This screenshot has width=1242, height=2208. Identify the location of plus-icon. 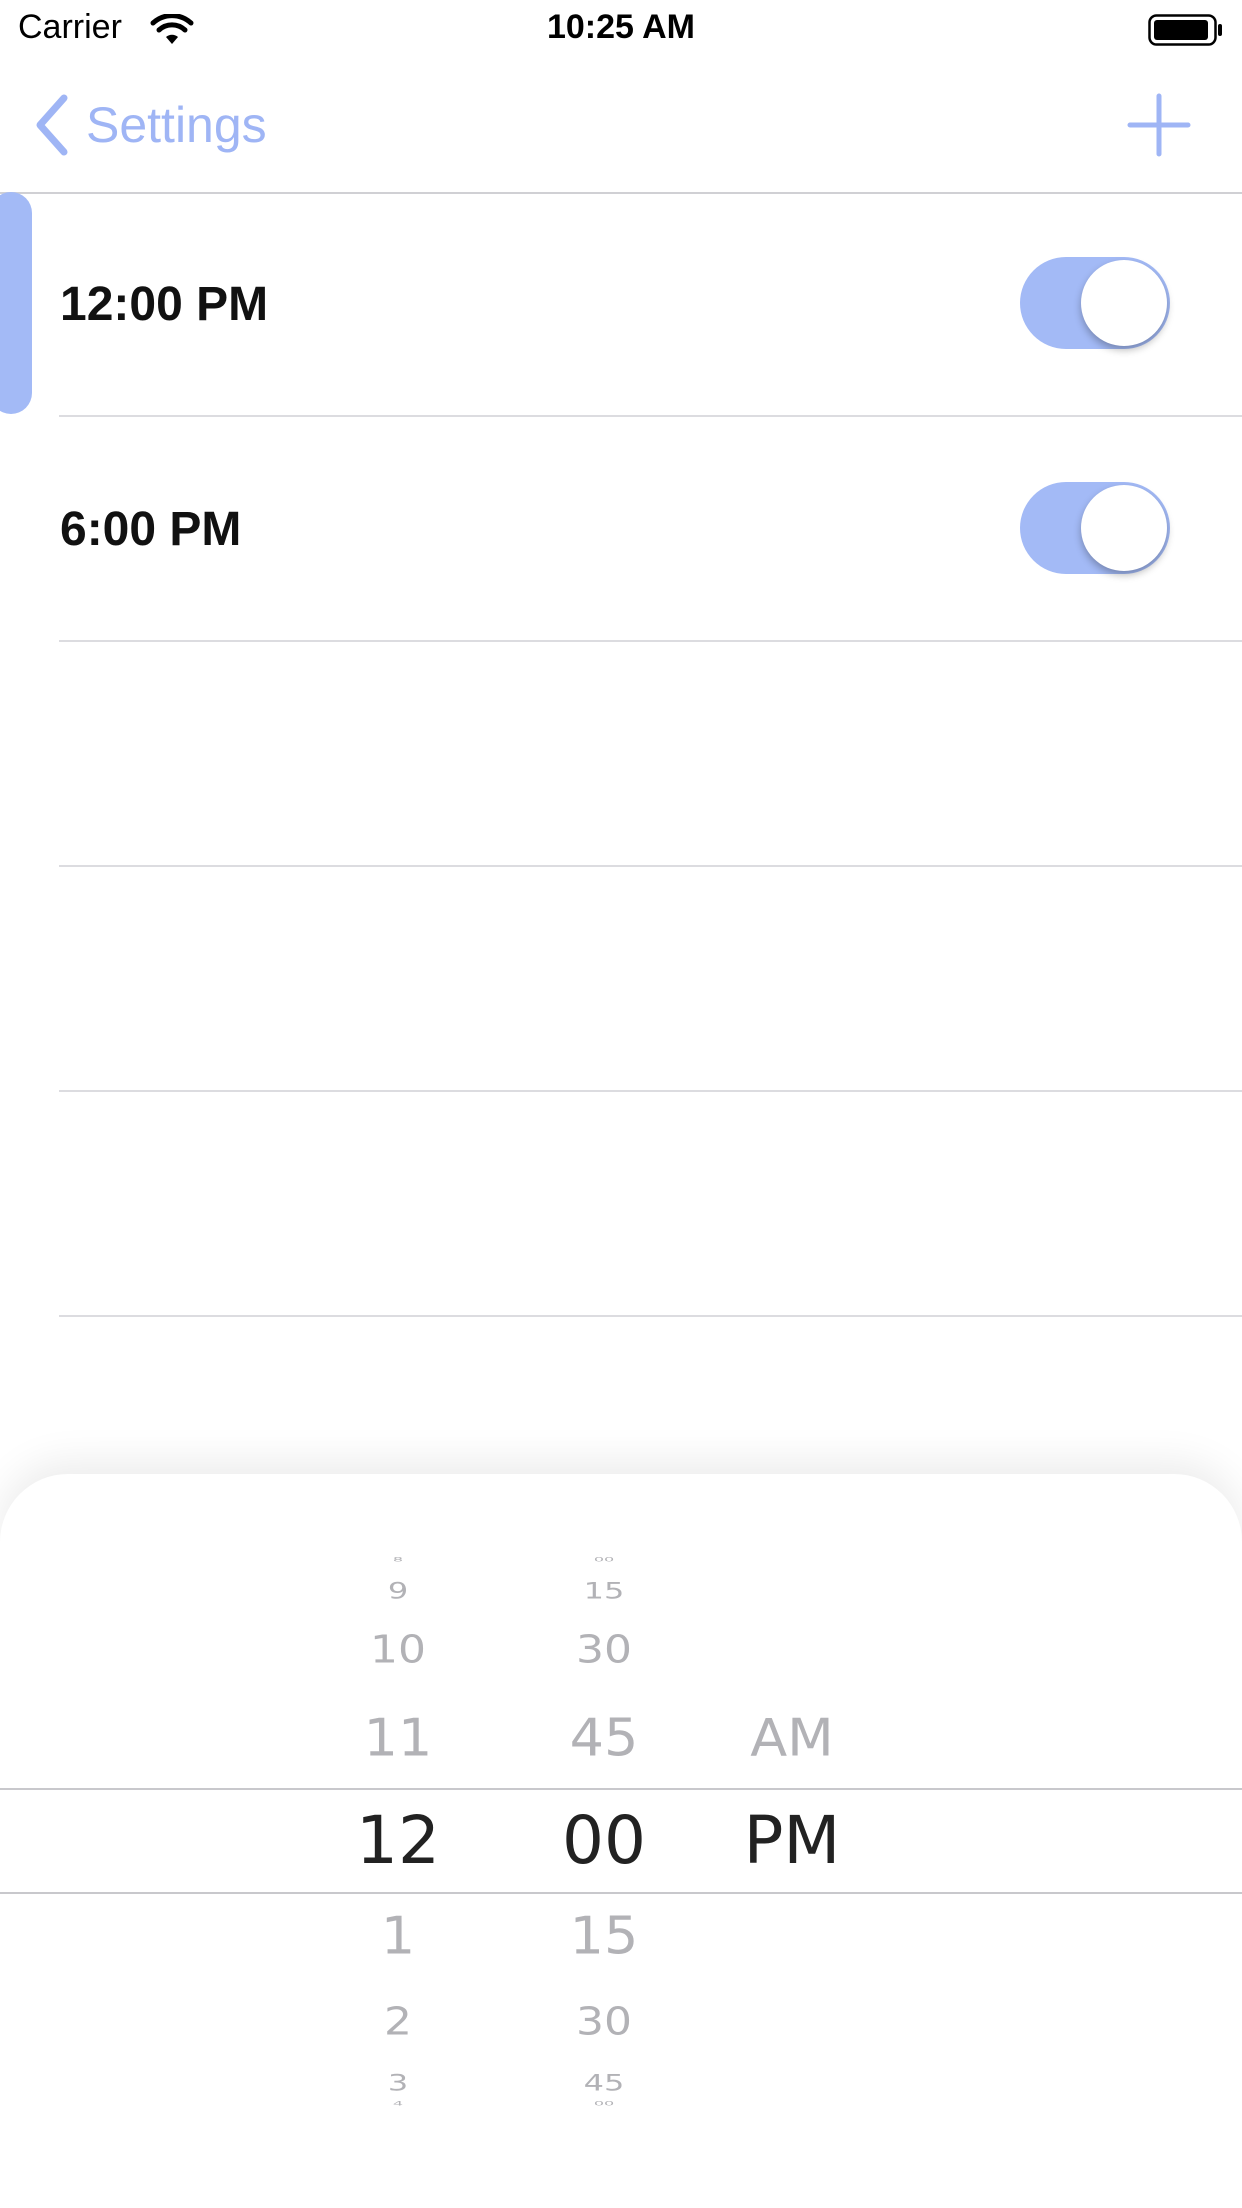
(1159, 125).